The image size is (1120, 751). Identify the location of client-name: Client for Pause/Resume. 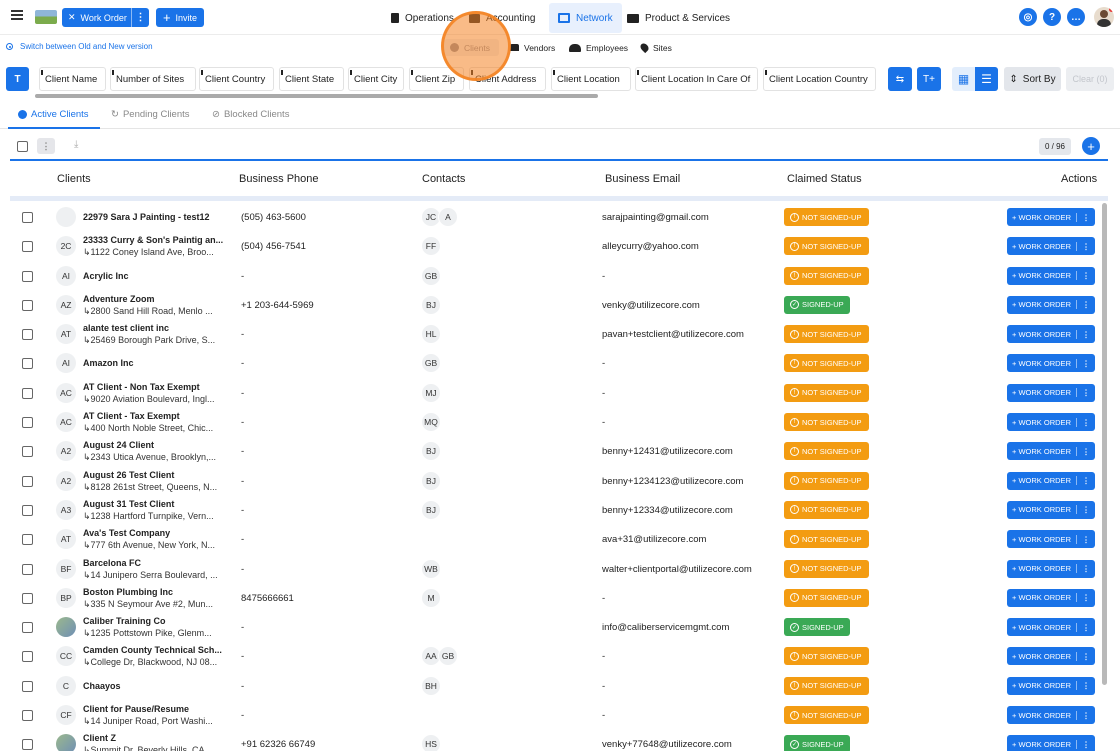
(158, 709).